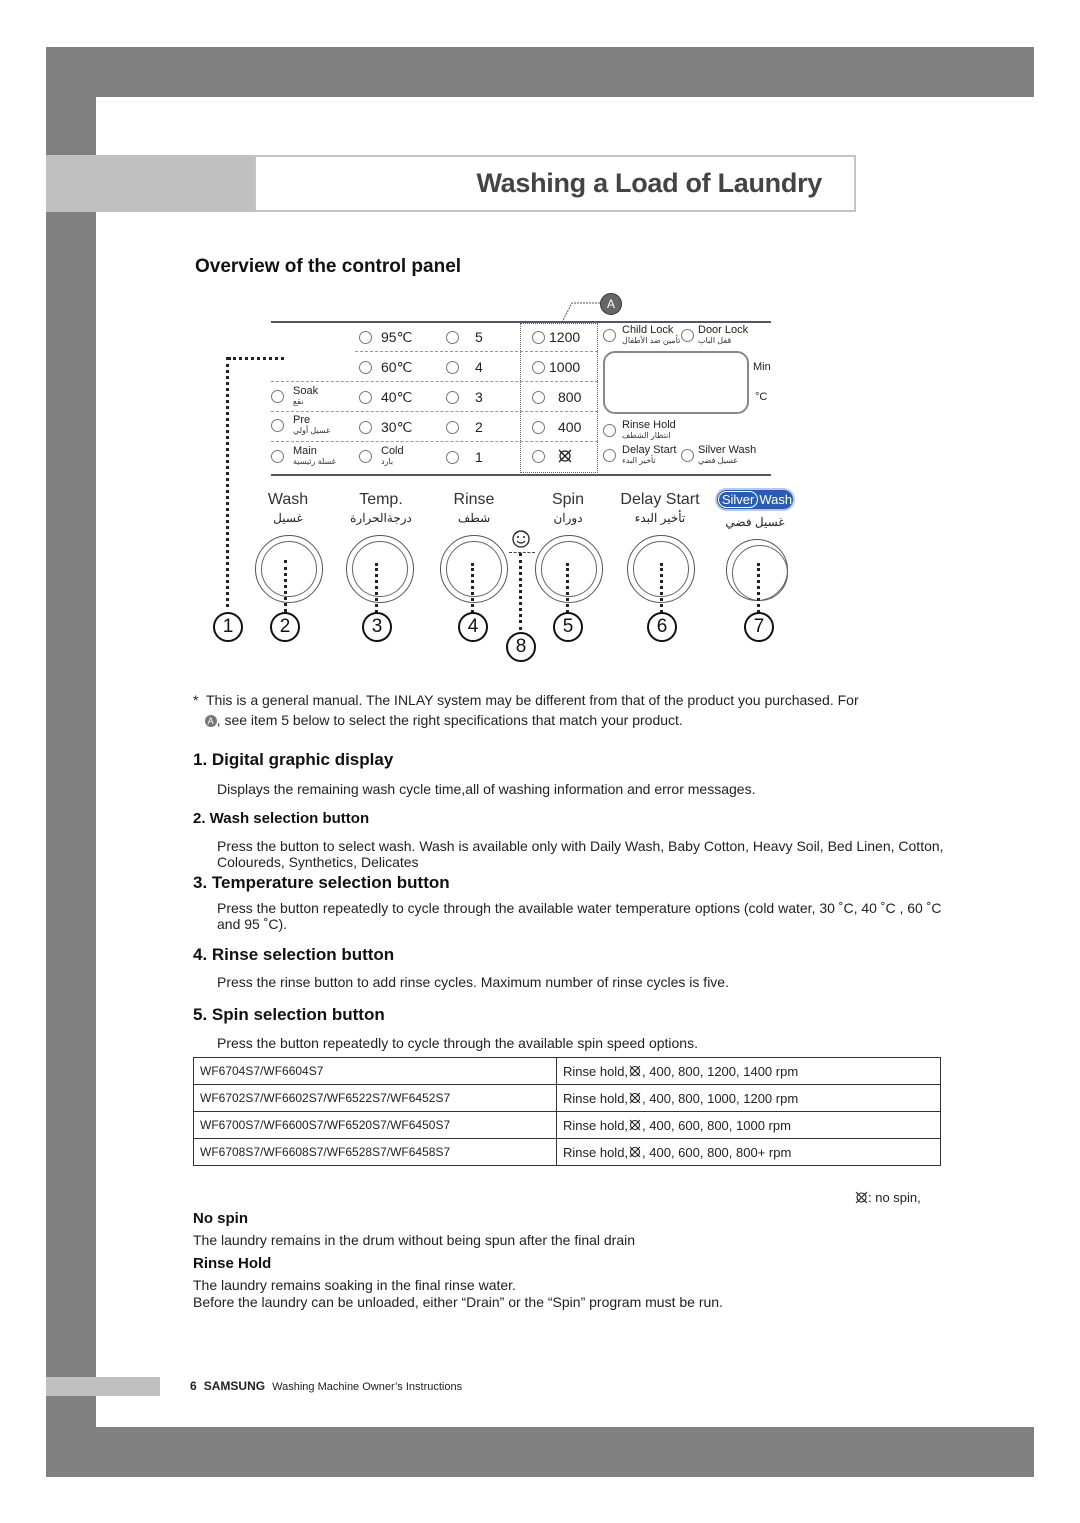 The height and width of the screenshot is (1523, 1080). What do you see at coordinates (888, 1197) in the screenshot?
I see `no-spin-legend: : no spin,` at bounding box center [888, 1197].